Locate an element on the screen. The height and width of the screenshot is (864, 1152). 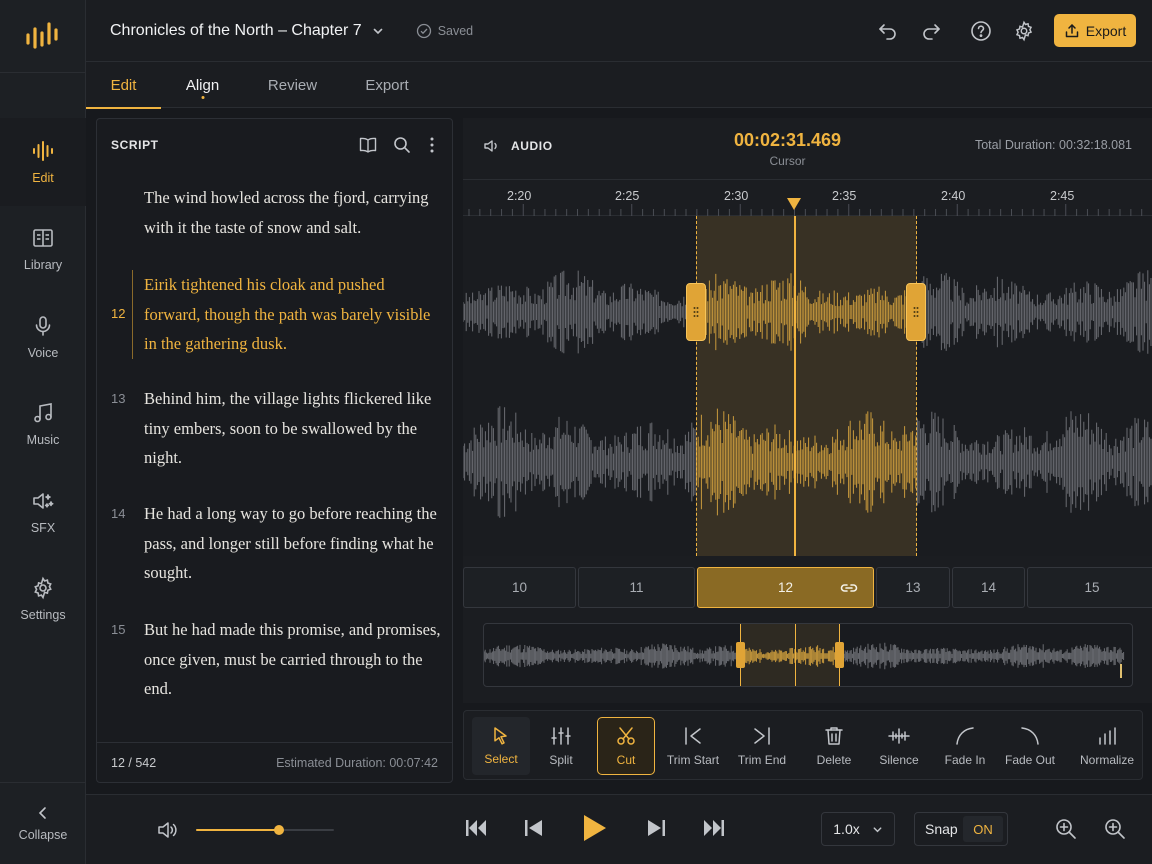
tab-edit: Edit is located at coordinates (123, 85).